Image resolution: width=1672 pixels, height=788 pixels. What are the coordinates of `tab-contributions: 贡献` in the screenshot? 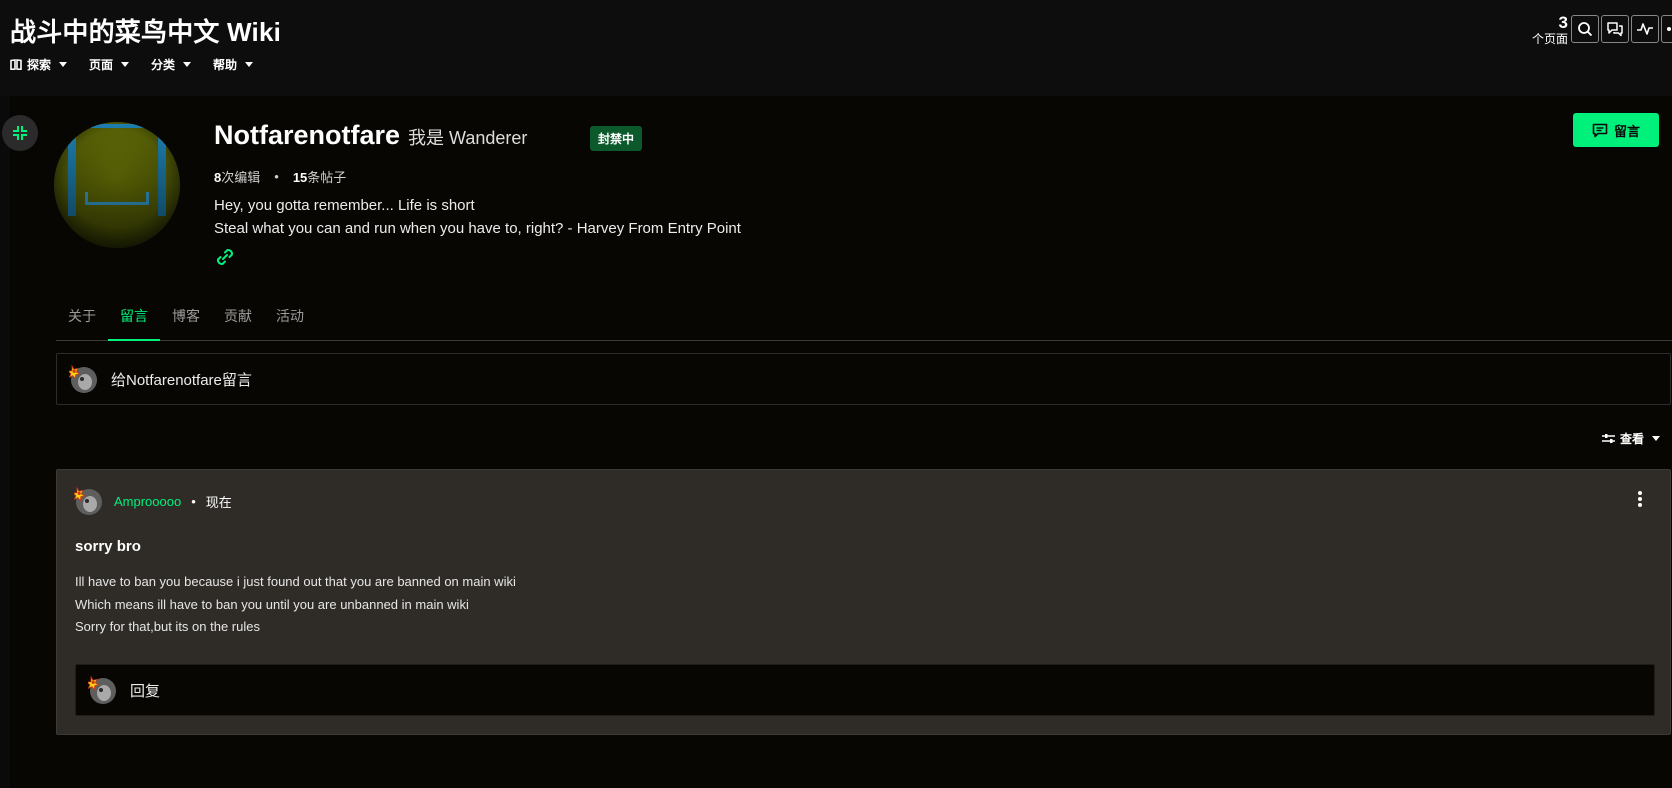 It's located at (238, 321).